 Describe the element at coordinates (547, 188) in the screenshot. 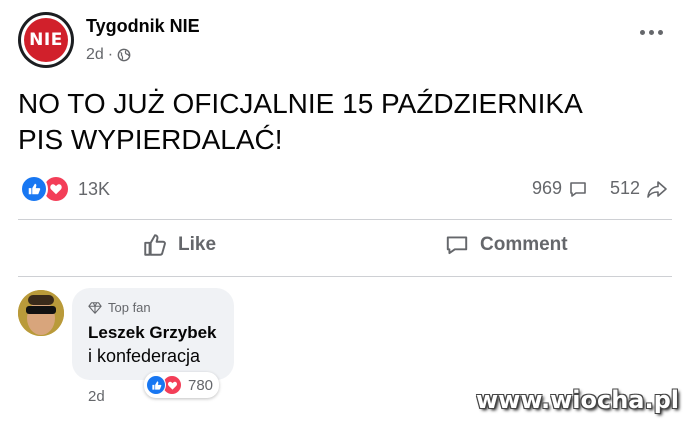

I see `comment-count: 969` at that location.